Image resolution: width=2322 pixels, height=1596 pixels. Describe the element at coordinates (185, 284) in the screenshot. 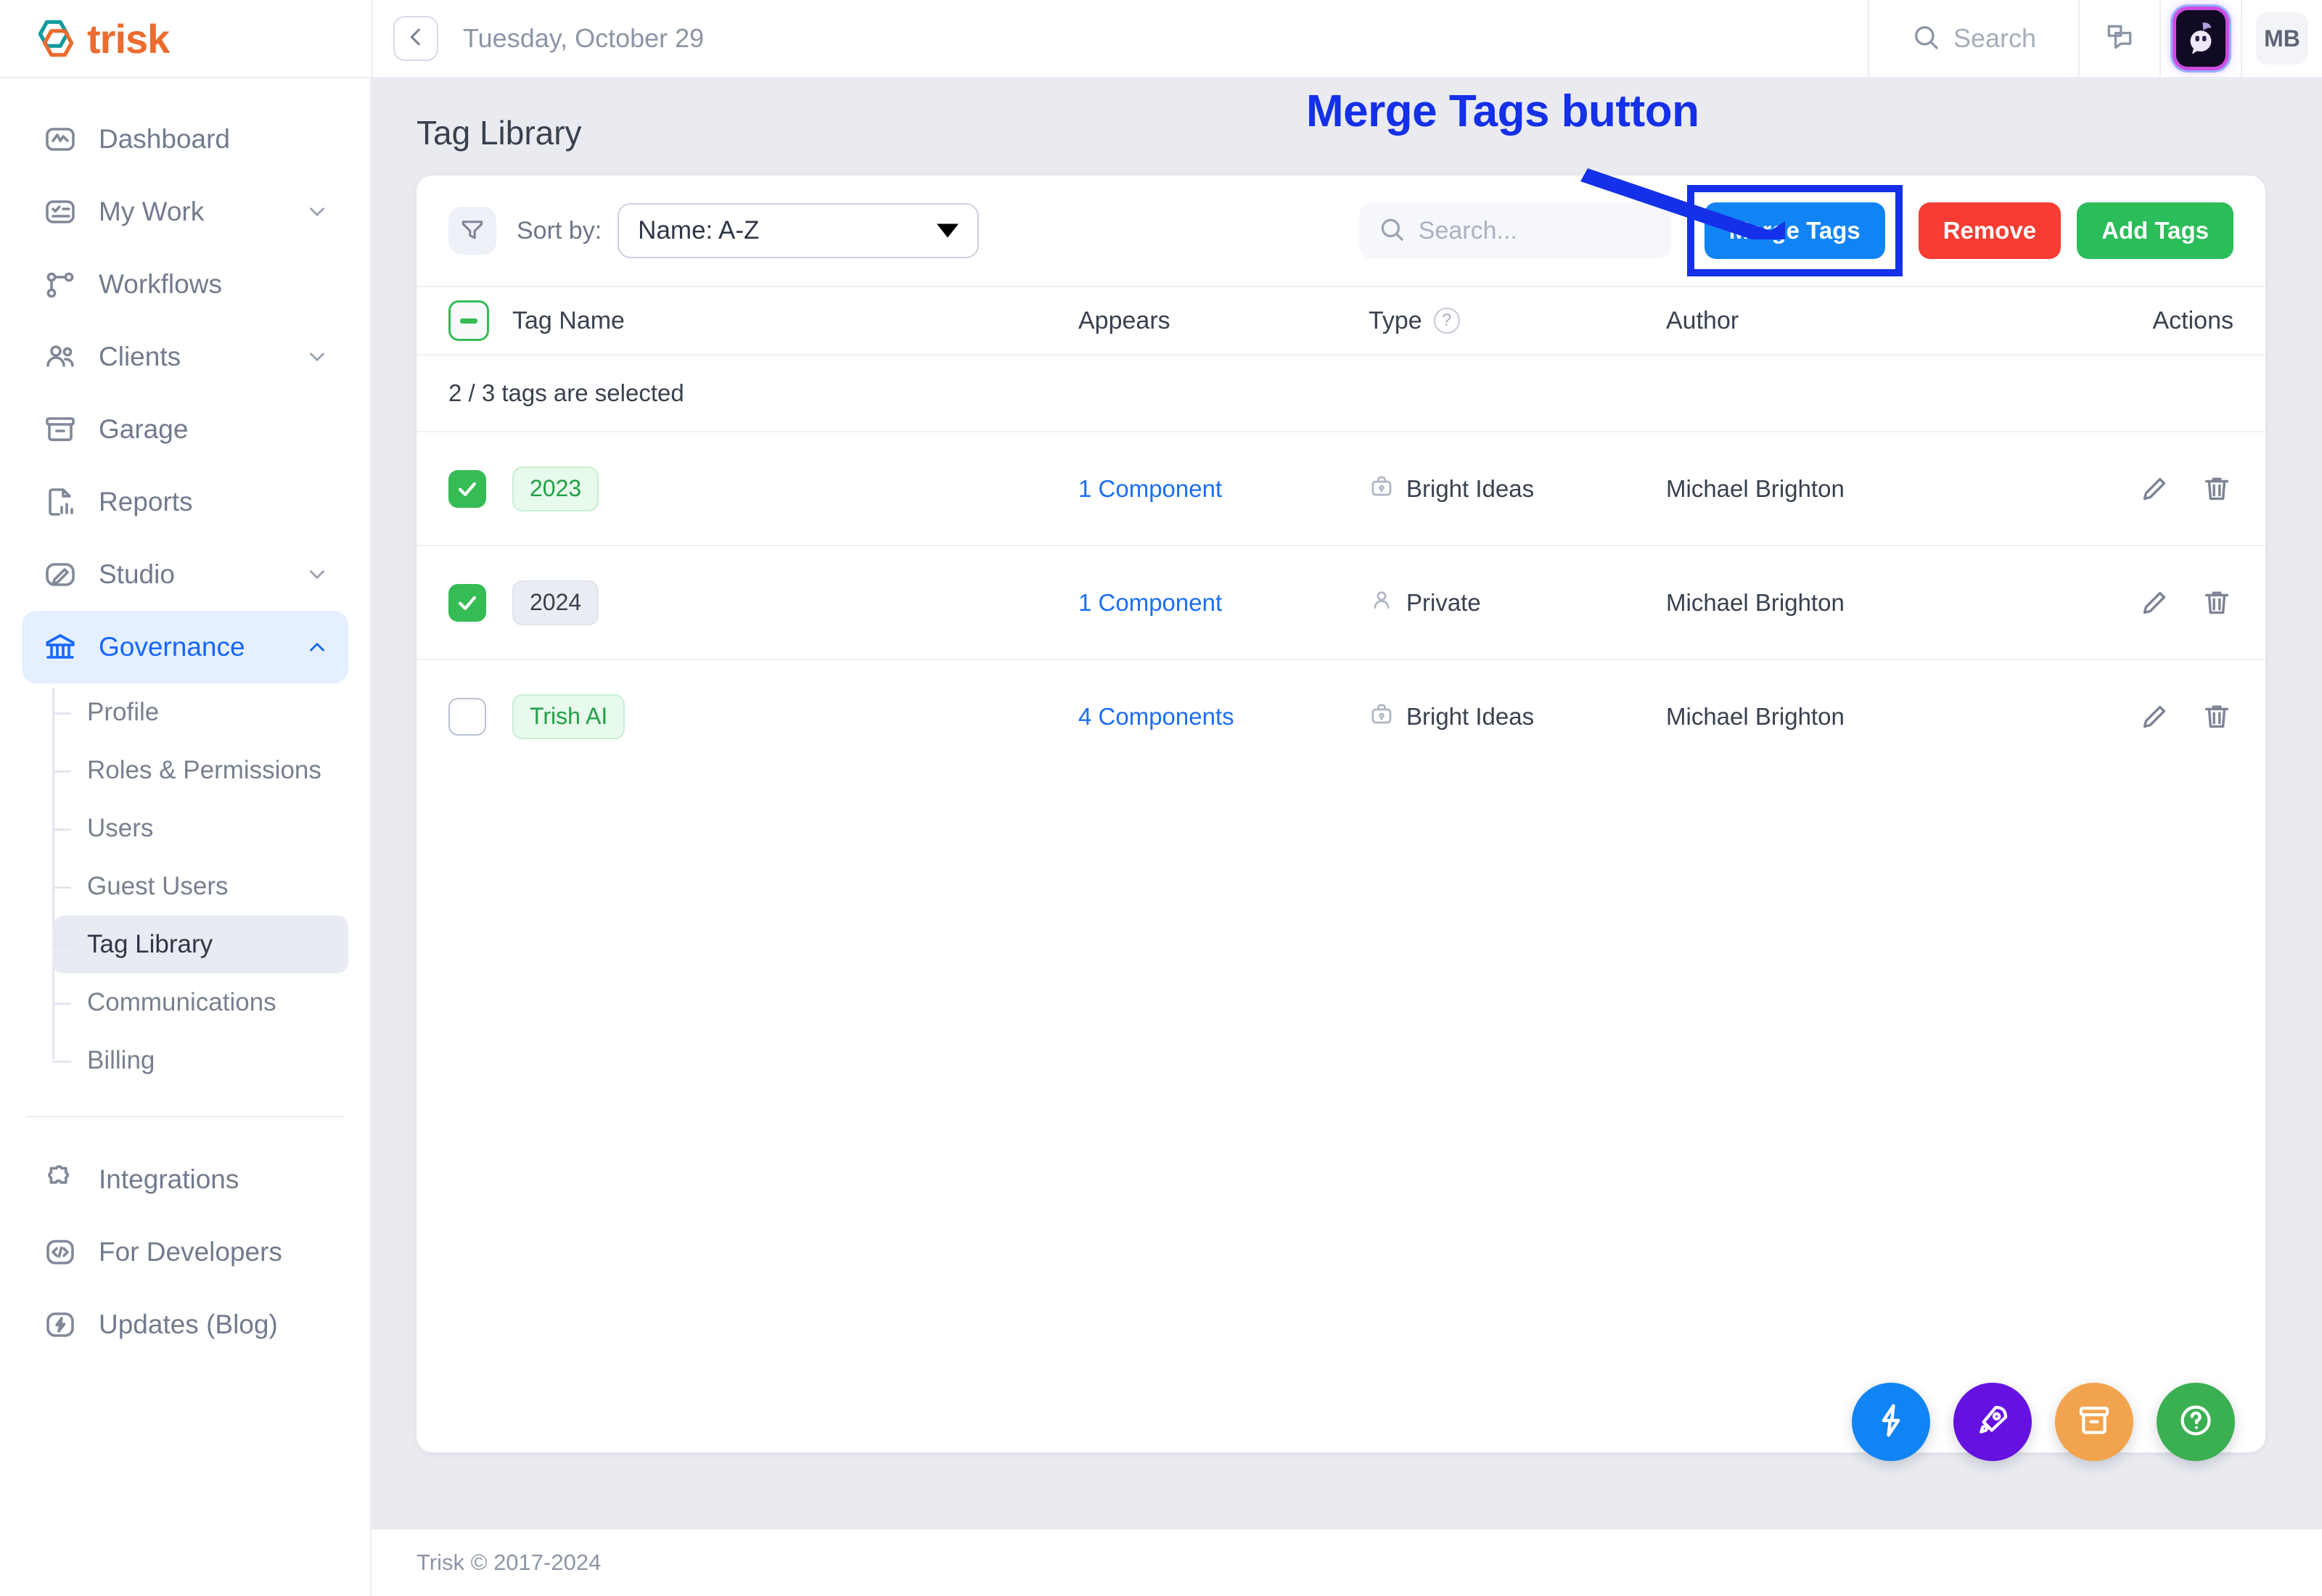

I see `sidebar-item-workflows: Workflows` at that location.